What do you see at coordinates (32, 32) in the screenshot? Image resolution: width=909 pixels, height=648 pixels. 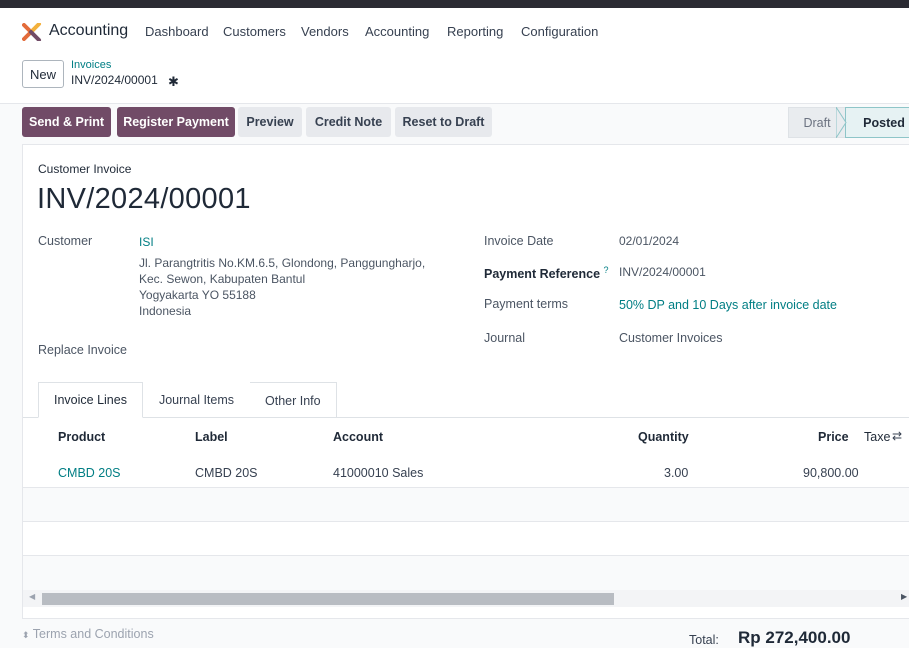 I see `accounting-app-icon` at bounding box center [32, 32].